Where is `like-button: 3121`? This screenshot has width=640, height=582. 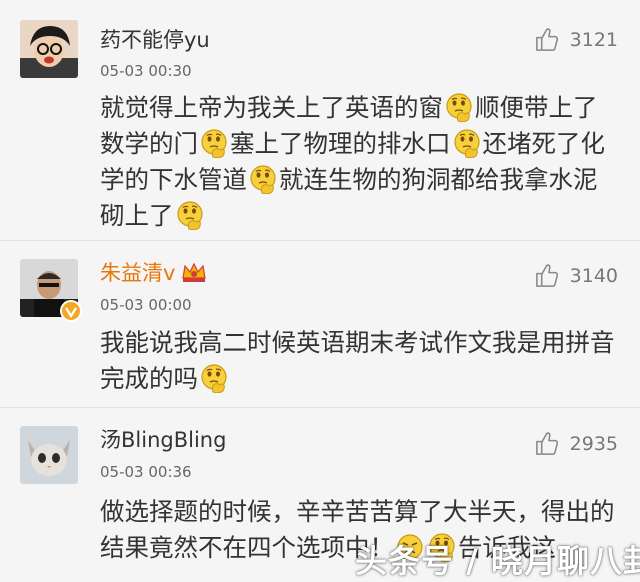
like-button: 3121 is located at coordinates (576, 40).